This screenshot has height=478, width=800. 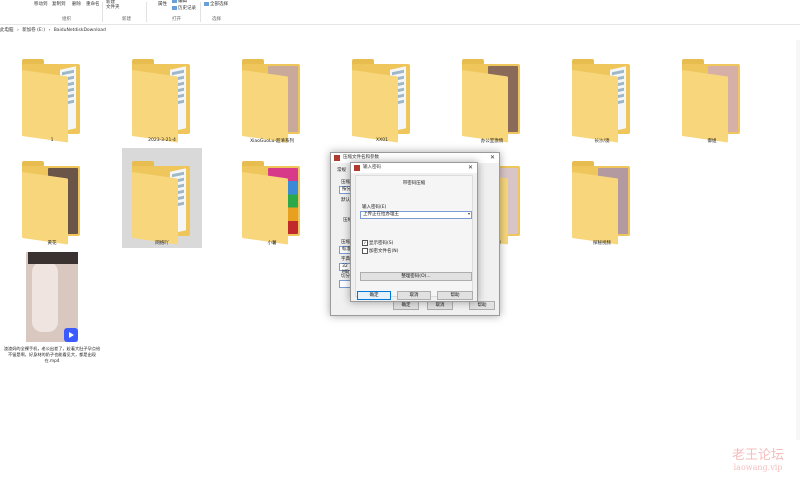 What do you see at coordinates (758, 467) in the screenshot?
I see `watermark-url: laowang.vip` at bounding box center [758, 467].